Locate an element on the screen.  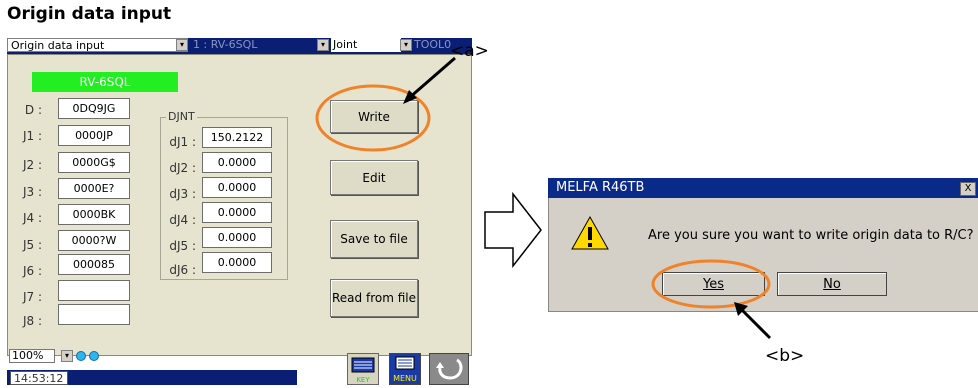
j4-field: 0000BK is located at coordinates (94, 214).